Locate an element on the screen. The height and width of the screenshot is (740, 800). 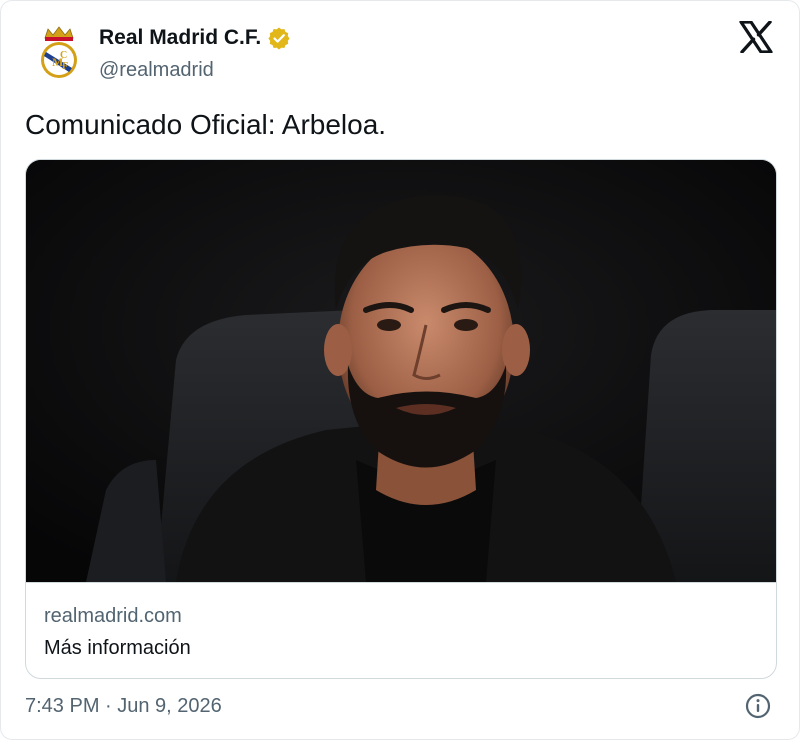
real-madrid-crest-icon: M C F is located at coordinates (59, 52).